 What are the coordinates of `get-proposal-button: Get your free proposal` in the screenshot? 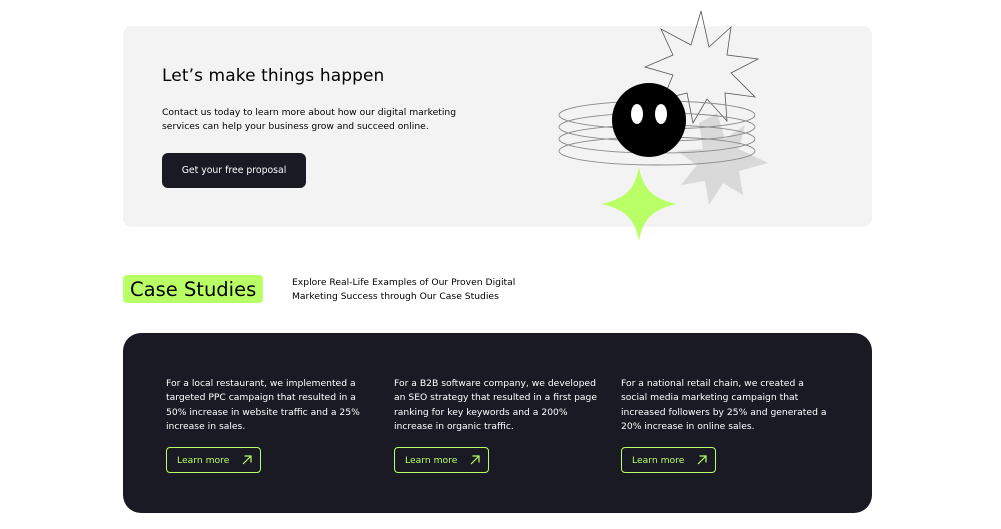 It's located at (234, 170).